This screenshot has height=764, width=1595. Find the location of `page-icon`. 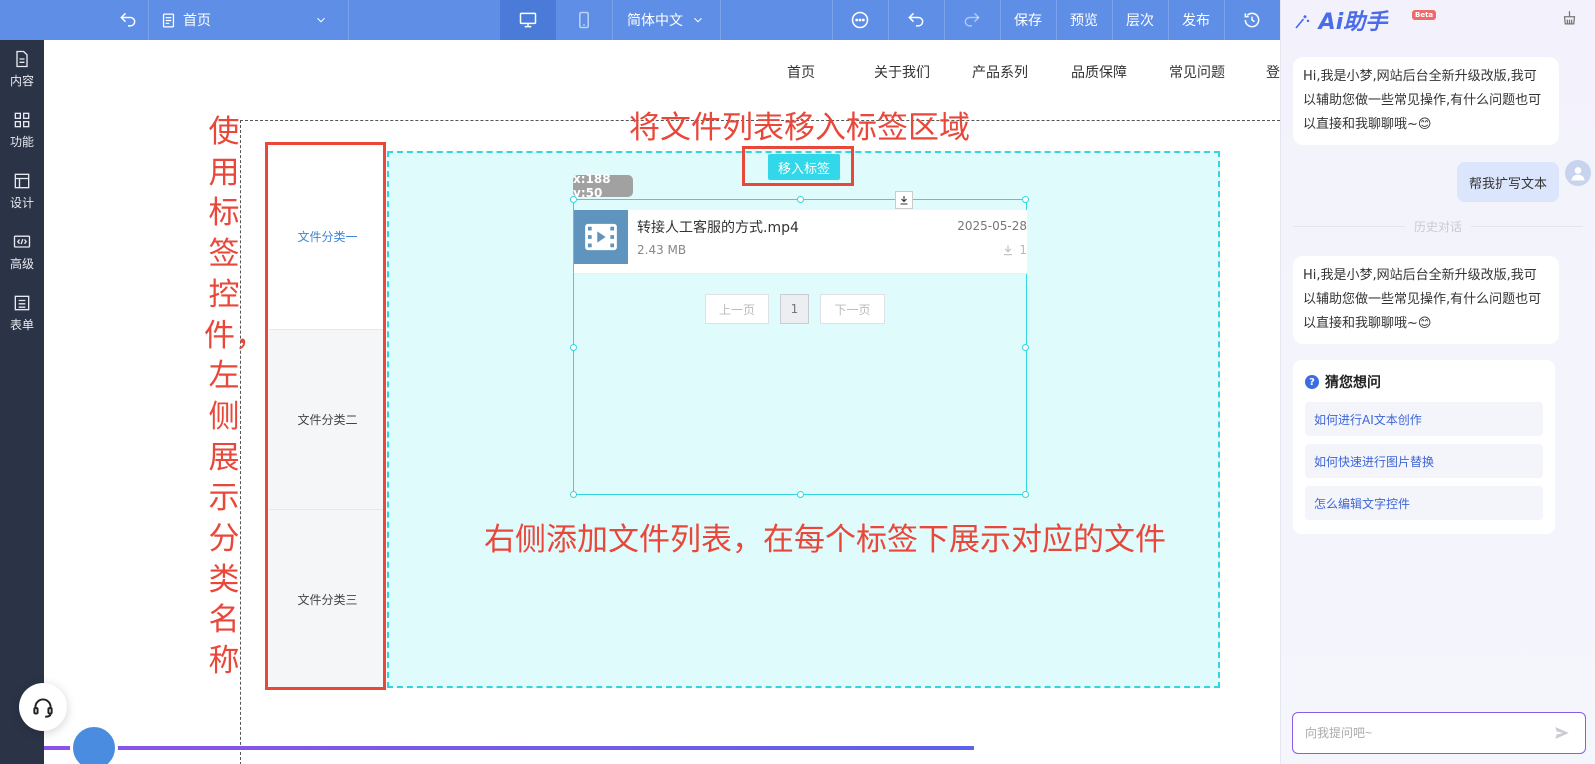

page-icon is located at coordinates (168, 20).